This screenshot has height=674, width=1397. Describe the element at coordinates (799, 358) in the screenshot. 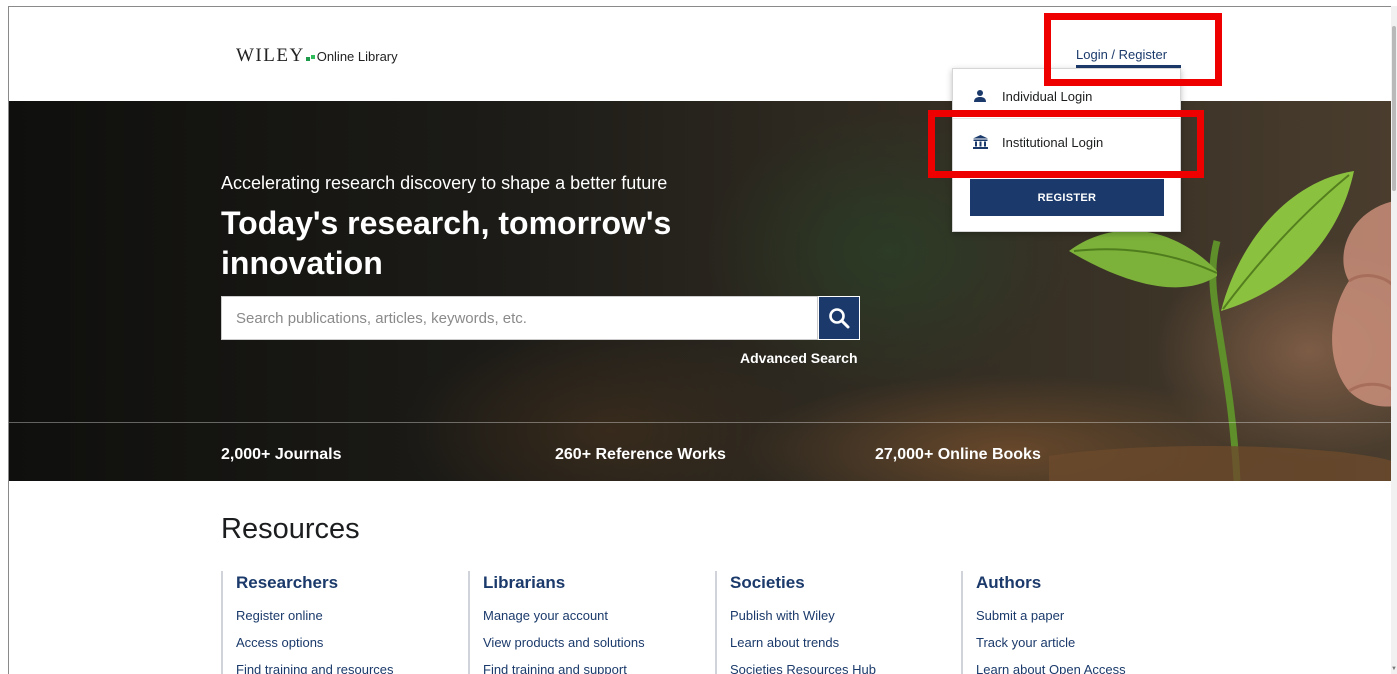

I see `advanced-search-link: Advanced Search` at that location.